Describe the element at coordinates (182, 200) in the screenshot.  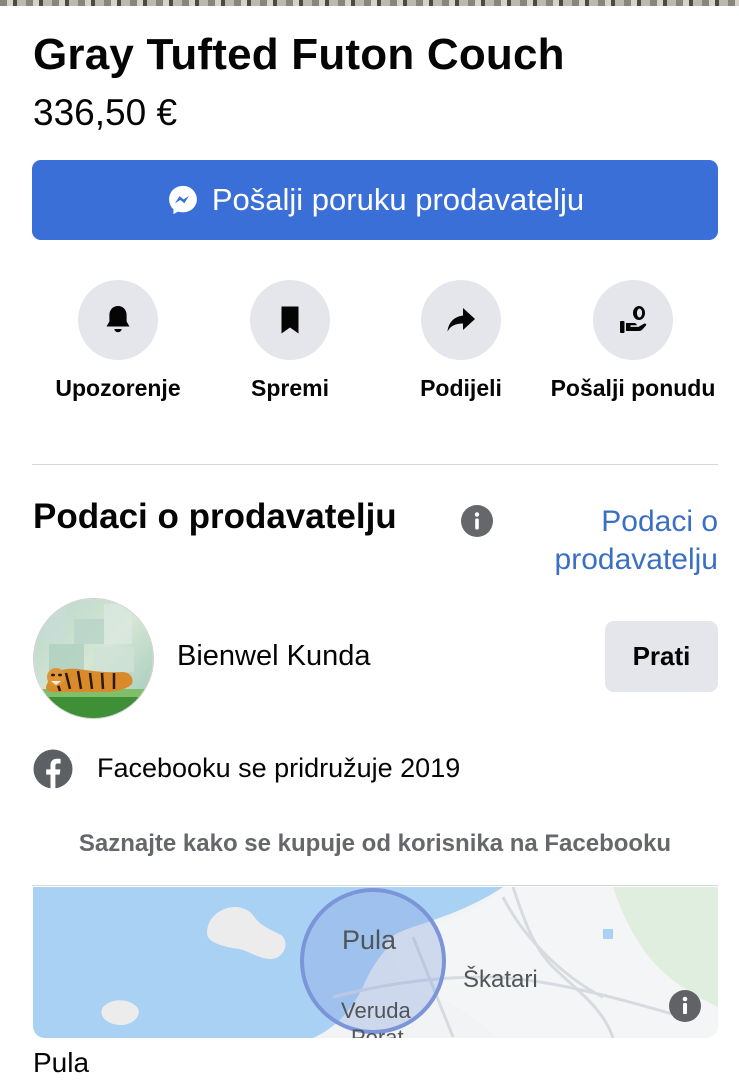
I see `messenger-icon` at that location.